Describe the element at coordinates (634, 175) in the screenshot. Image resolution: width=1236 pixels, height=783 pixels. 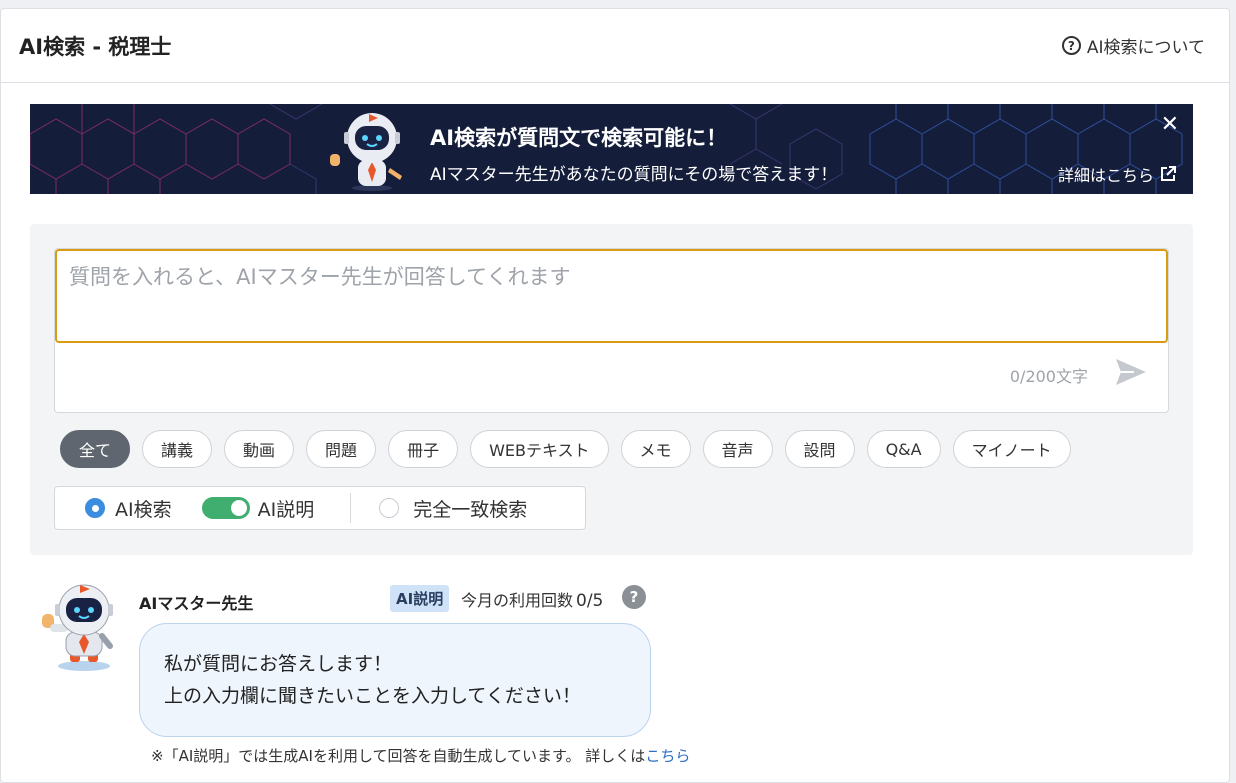
I see `banner-subtitle: AIマスター先生があなたの質問にその場で答えます！` at that location.